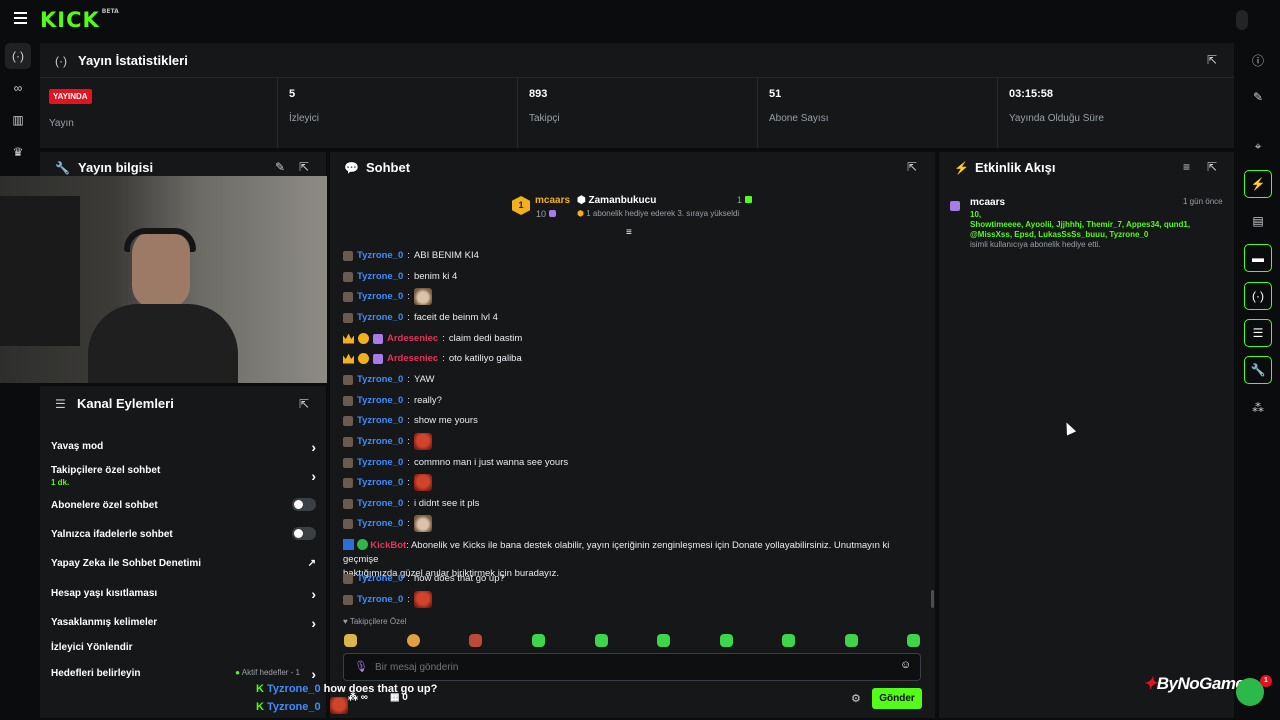 The height and width of the screenshot is (720, 1280). I want to click on link-icon: ∞, so click(18, 88).